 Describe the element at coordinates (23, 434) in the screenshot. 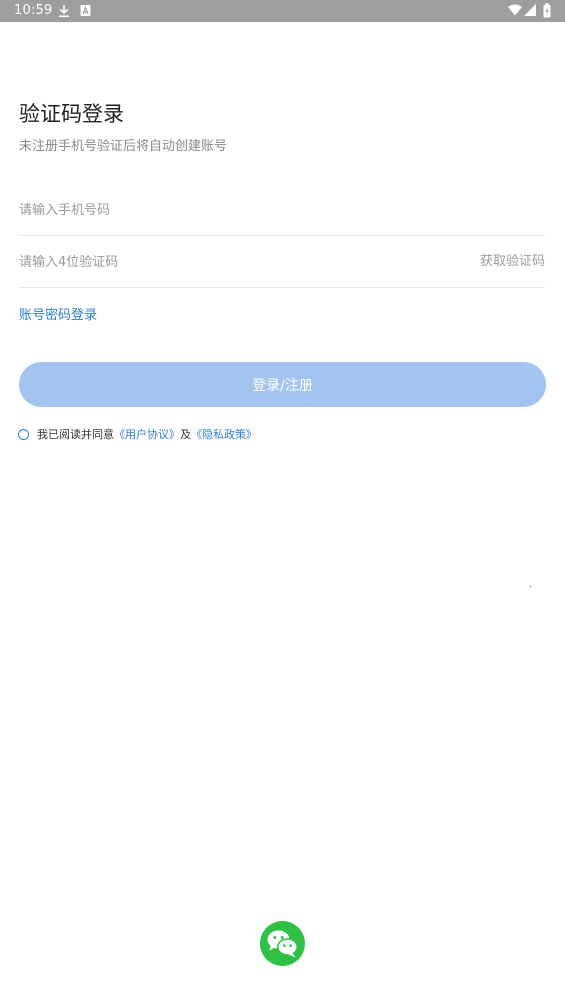

I see `agreement-checkbox` at that location.